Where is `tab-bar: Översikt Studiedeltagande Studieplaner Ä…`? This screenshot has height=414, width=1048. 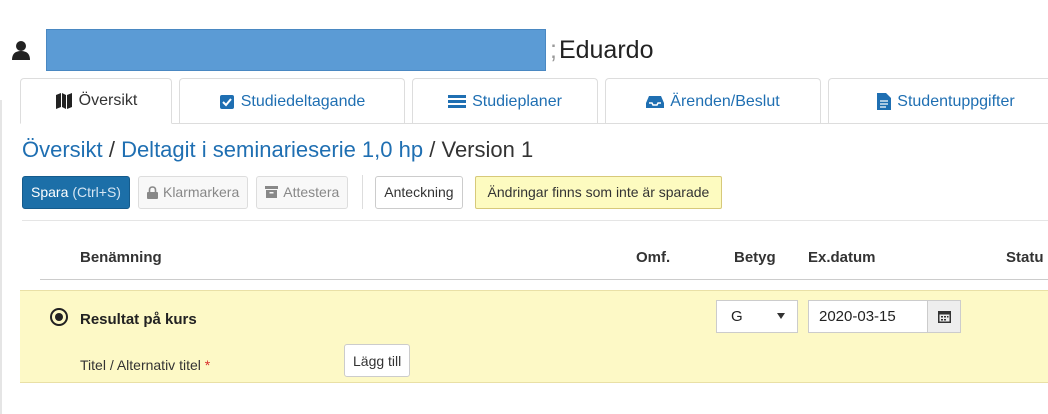
tab-bar: Översikt Studiedeltagande Studieplaner Ä… is located at coordinates (534, 101).